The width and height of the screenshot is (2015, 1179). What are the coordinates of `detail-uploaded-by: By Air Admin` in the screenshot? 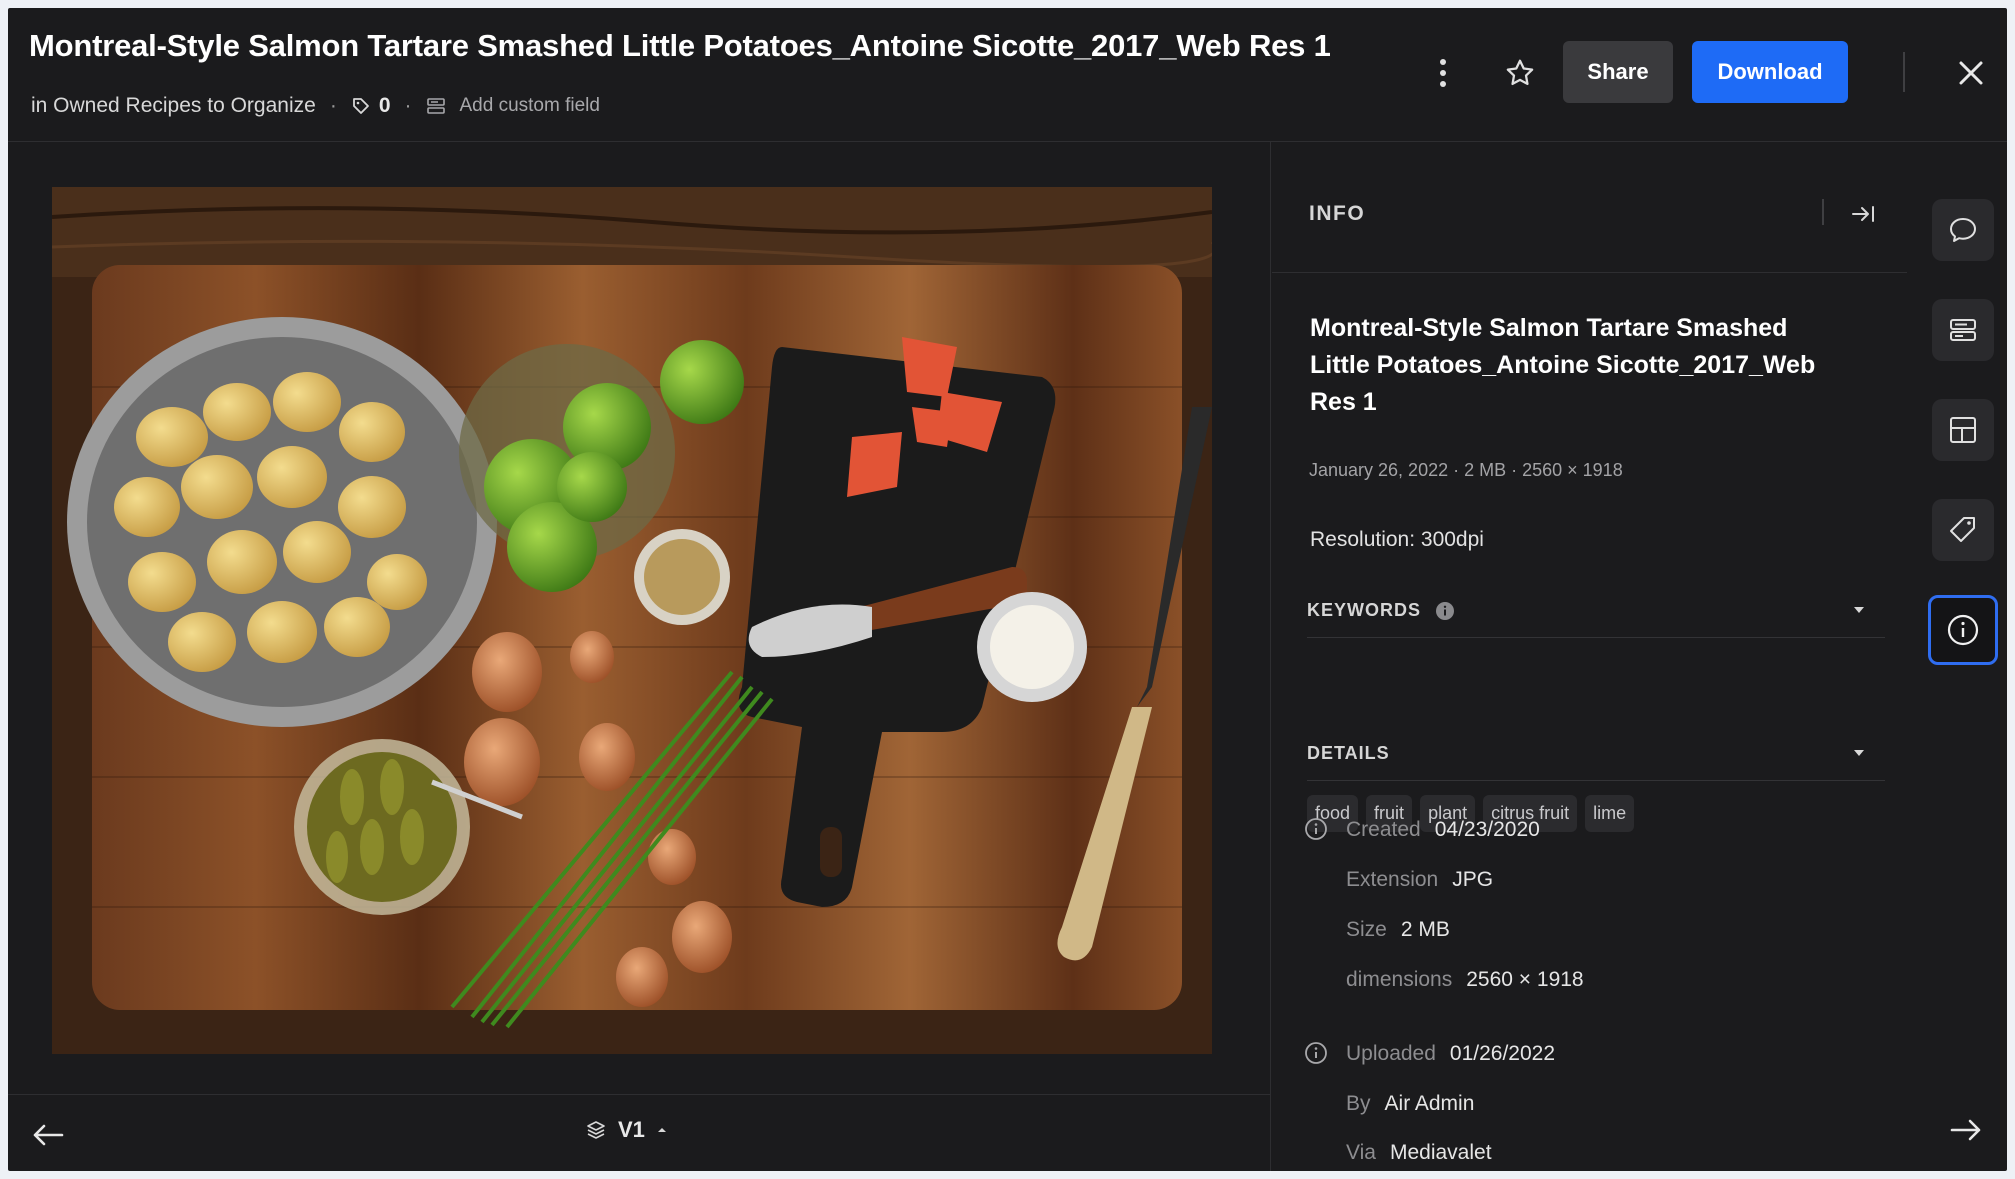 It's located at (1410, 1103).